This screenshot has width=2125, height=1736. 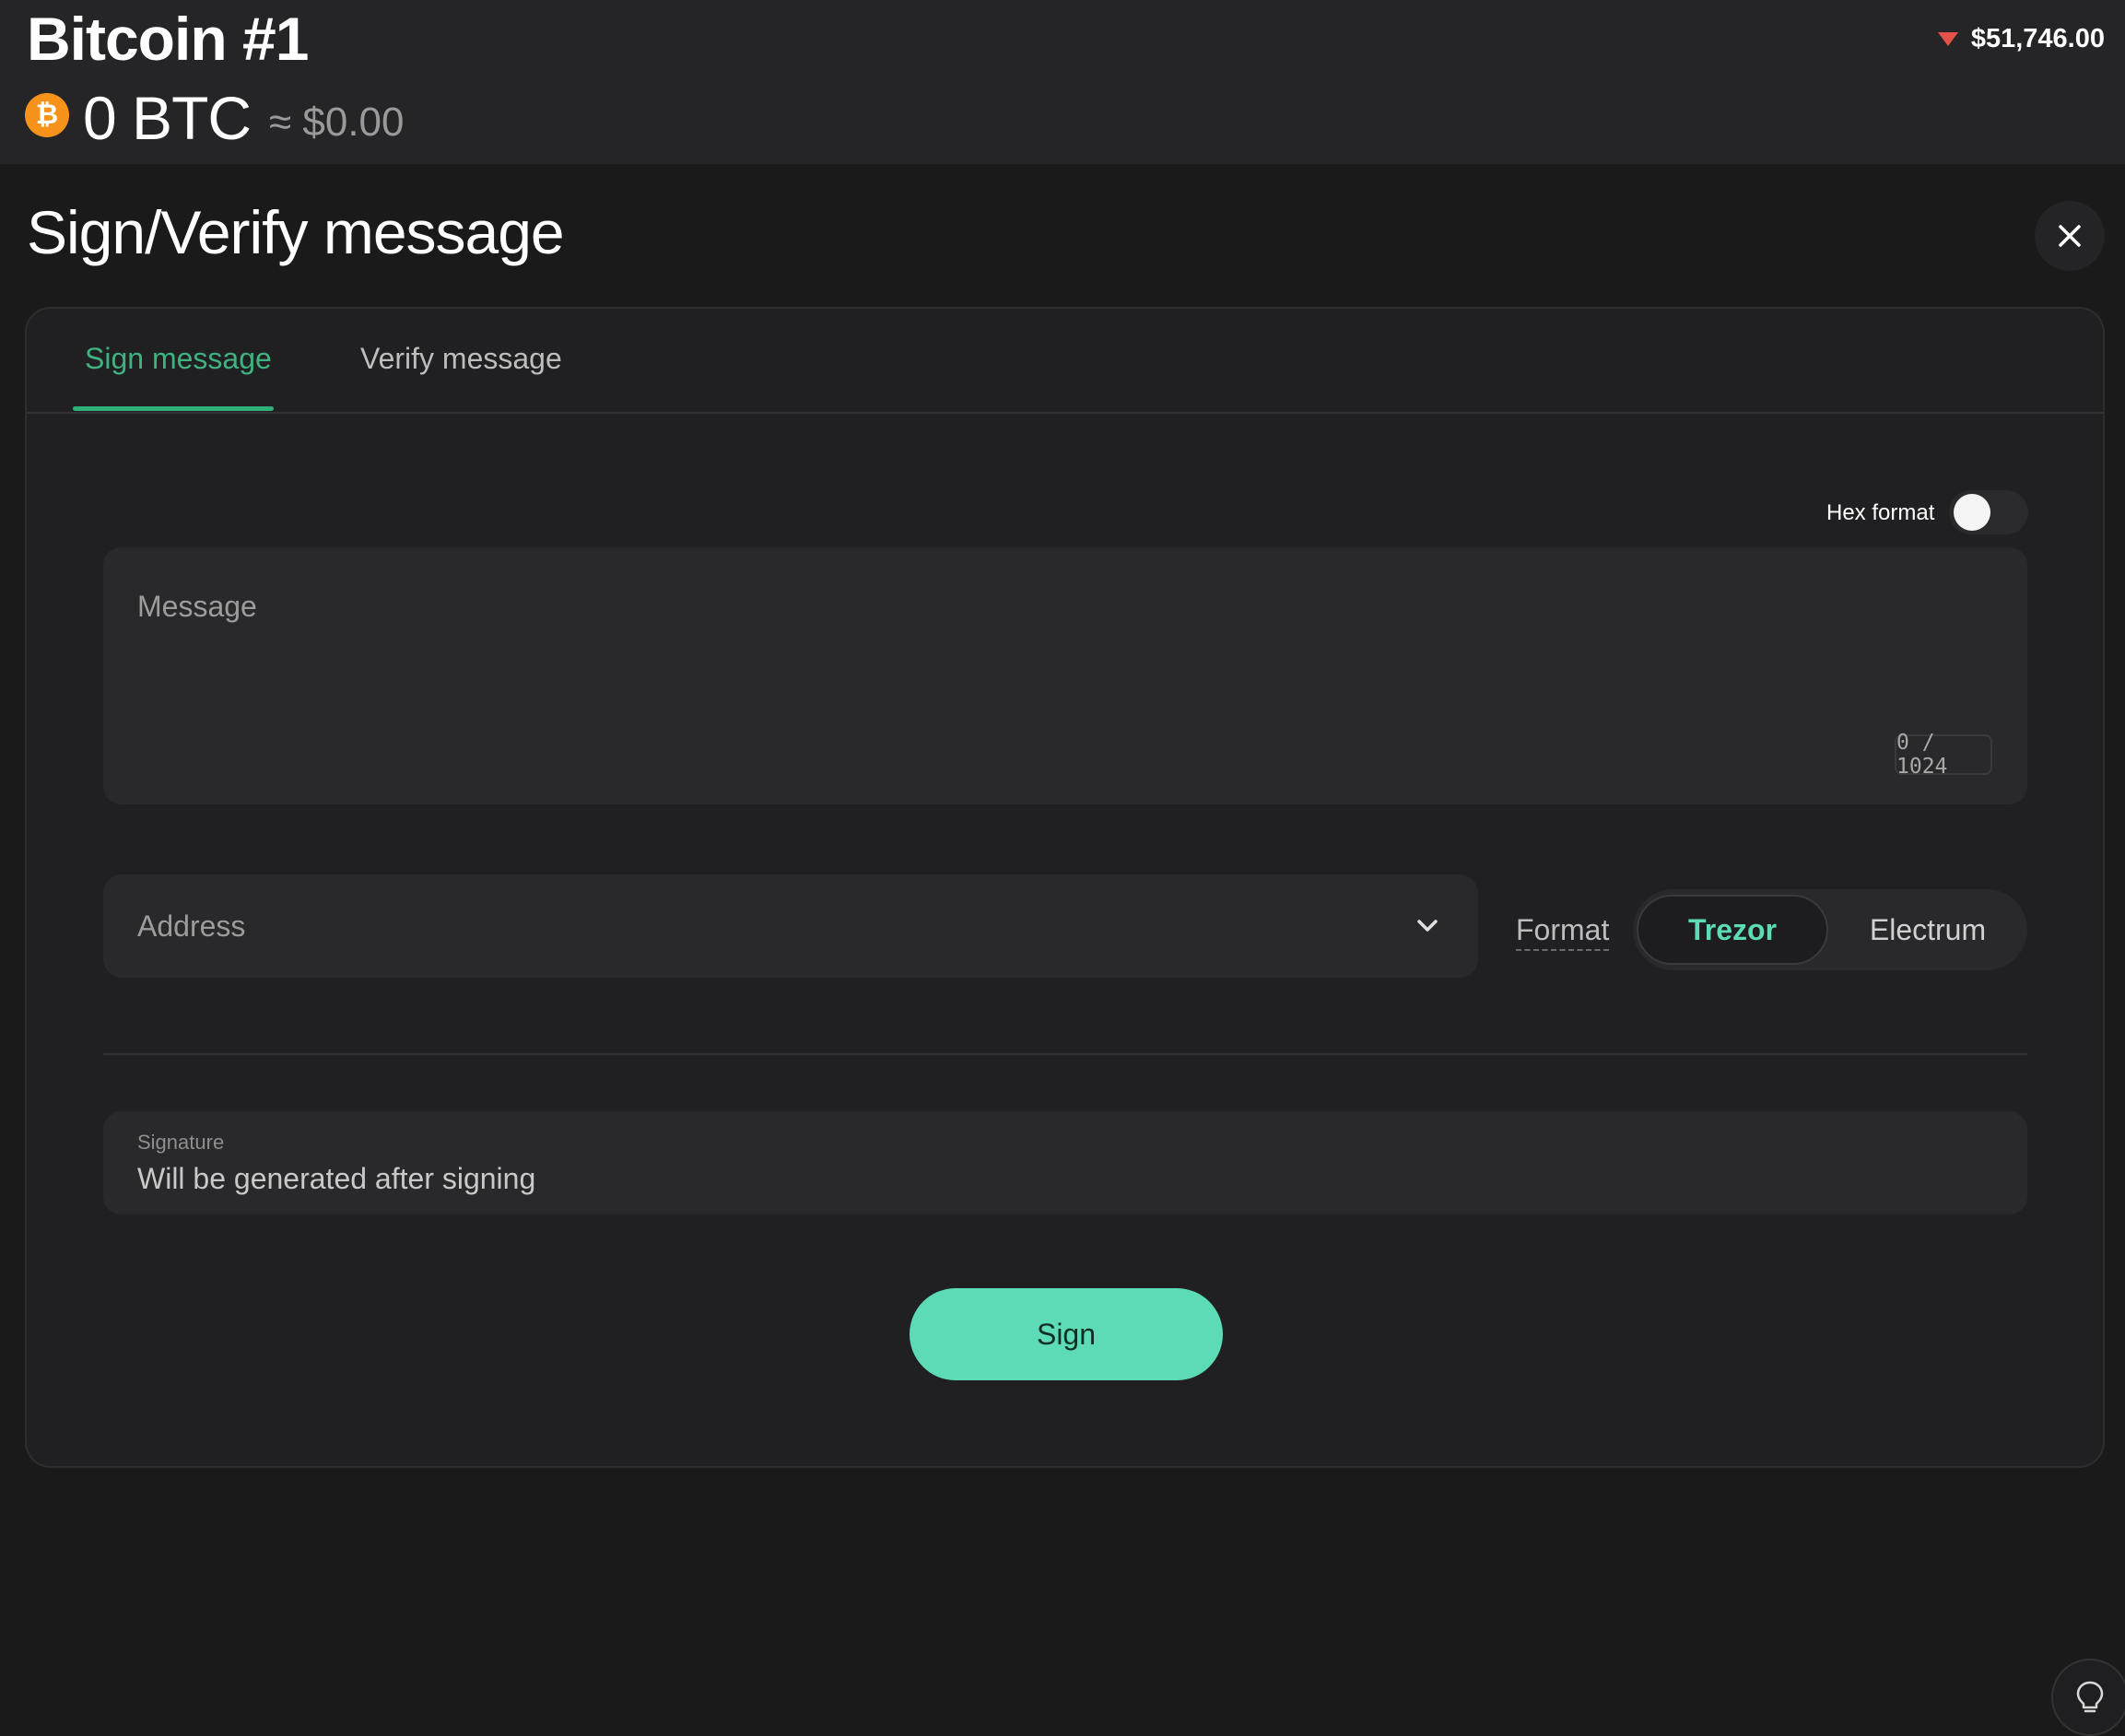 I want to click on hex-format-label: Hex format, so click(x=1880, y=512).